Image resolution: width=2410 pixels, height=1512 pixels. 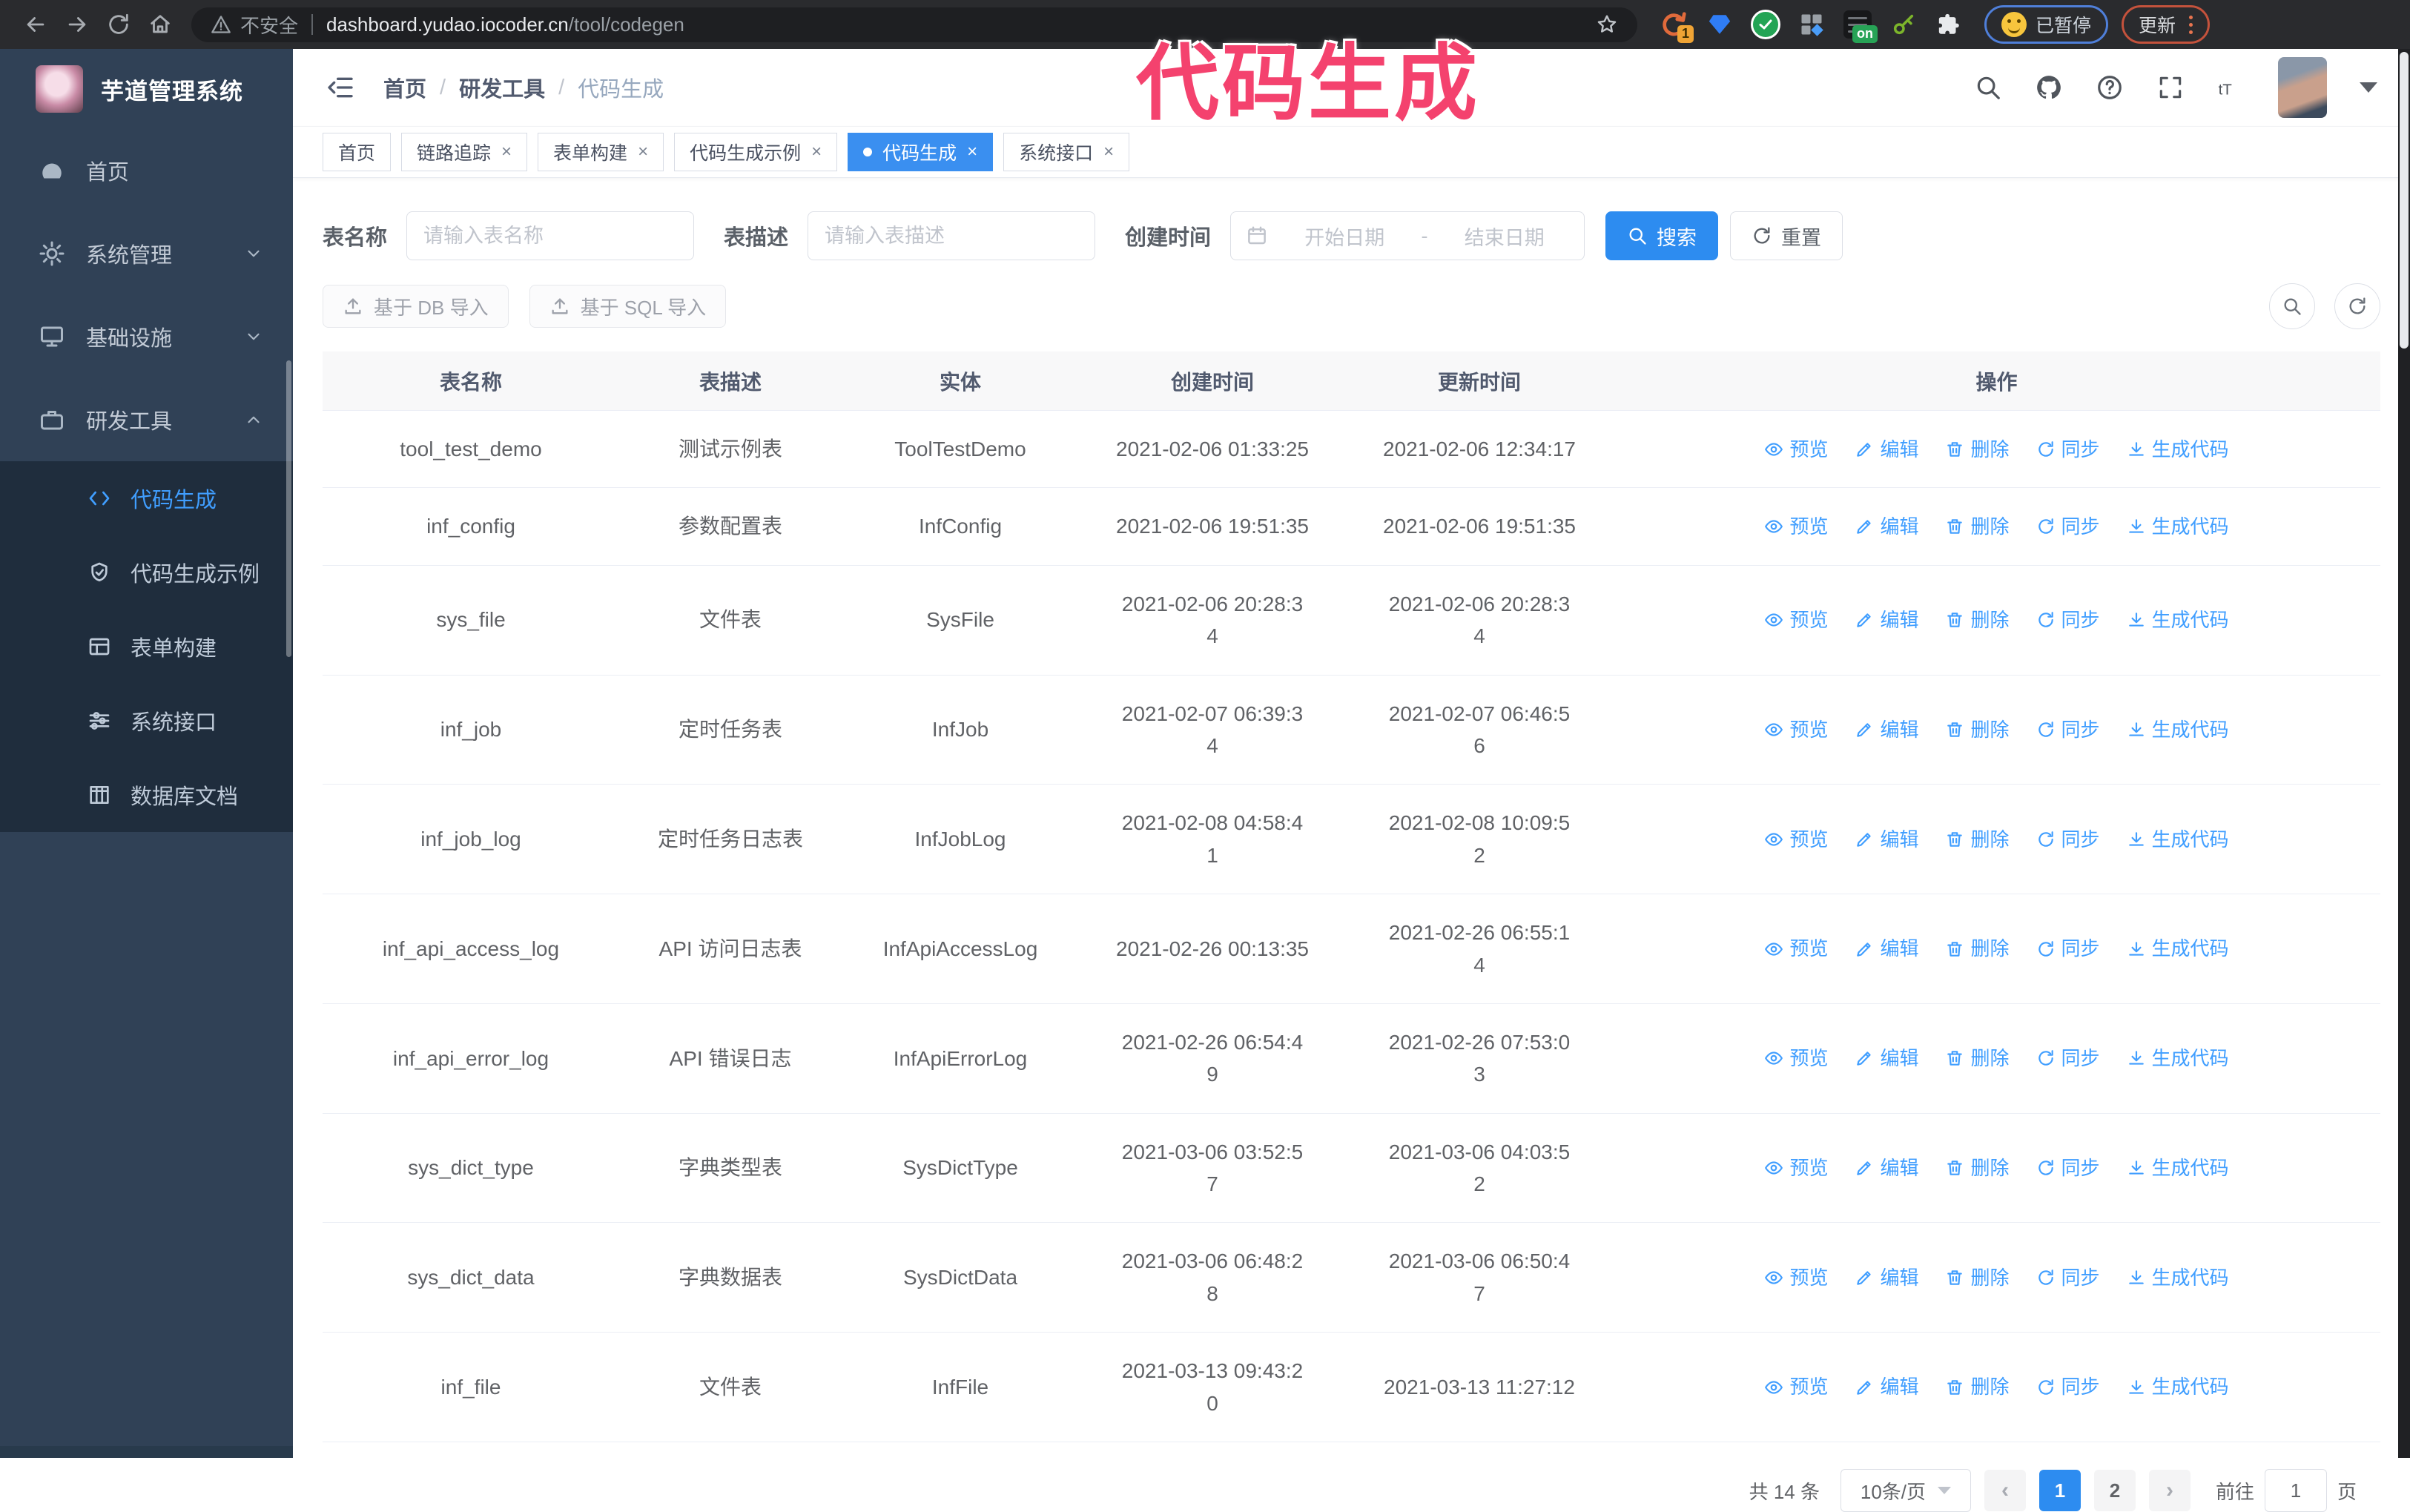 I want to click on refresh-table-button, so click(x=2357, y=306).